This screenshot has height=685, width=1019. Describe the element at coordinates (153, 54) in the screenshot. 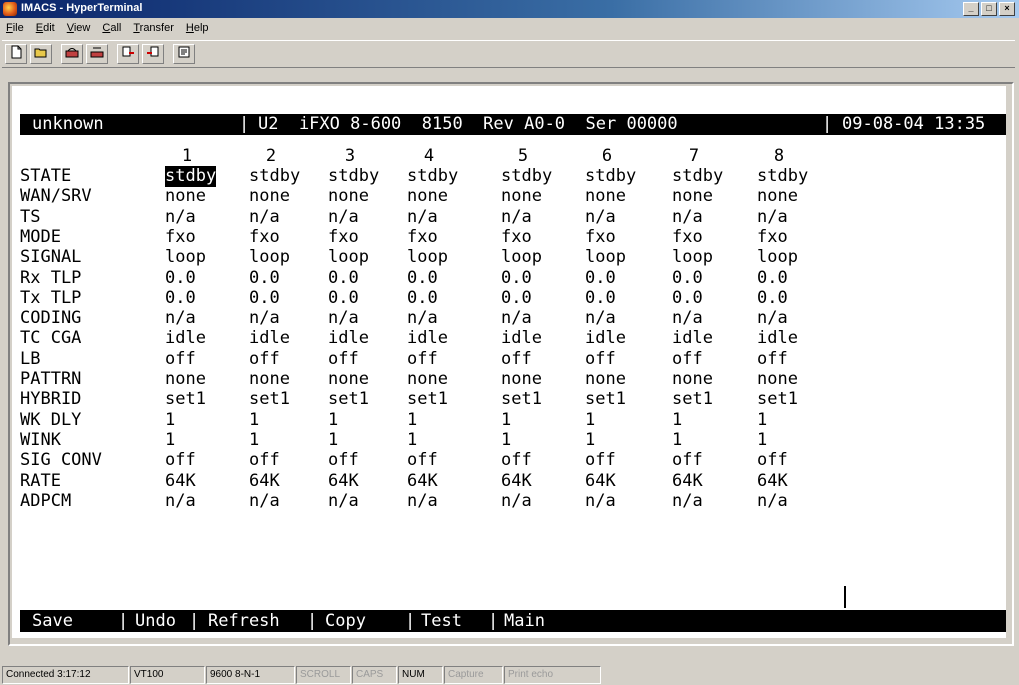

I see `receive-icon` at that location.